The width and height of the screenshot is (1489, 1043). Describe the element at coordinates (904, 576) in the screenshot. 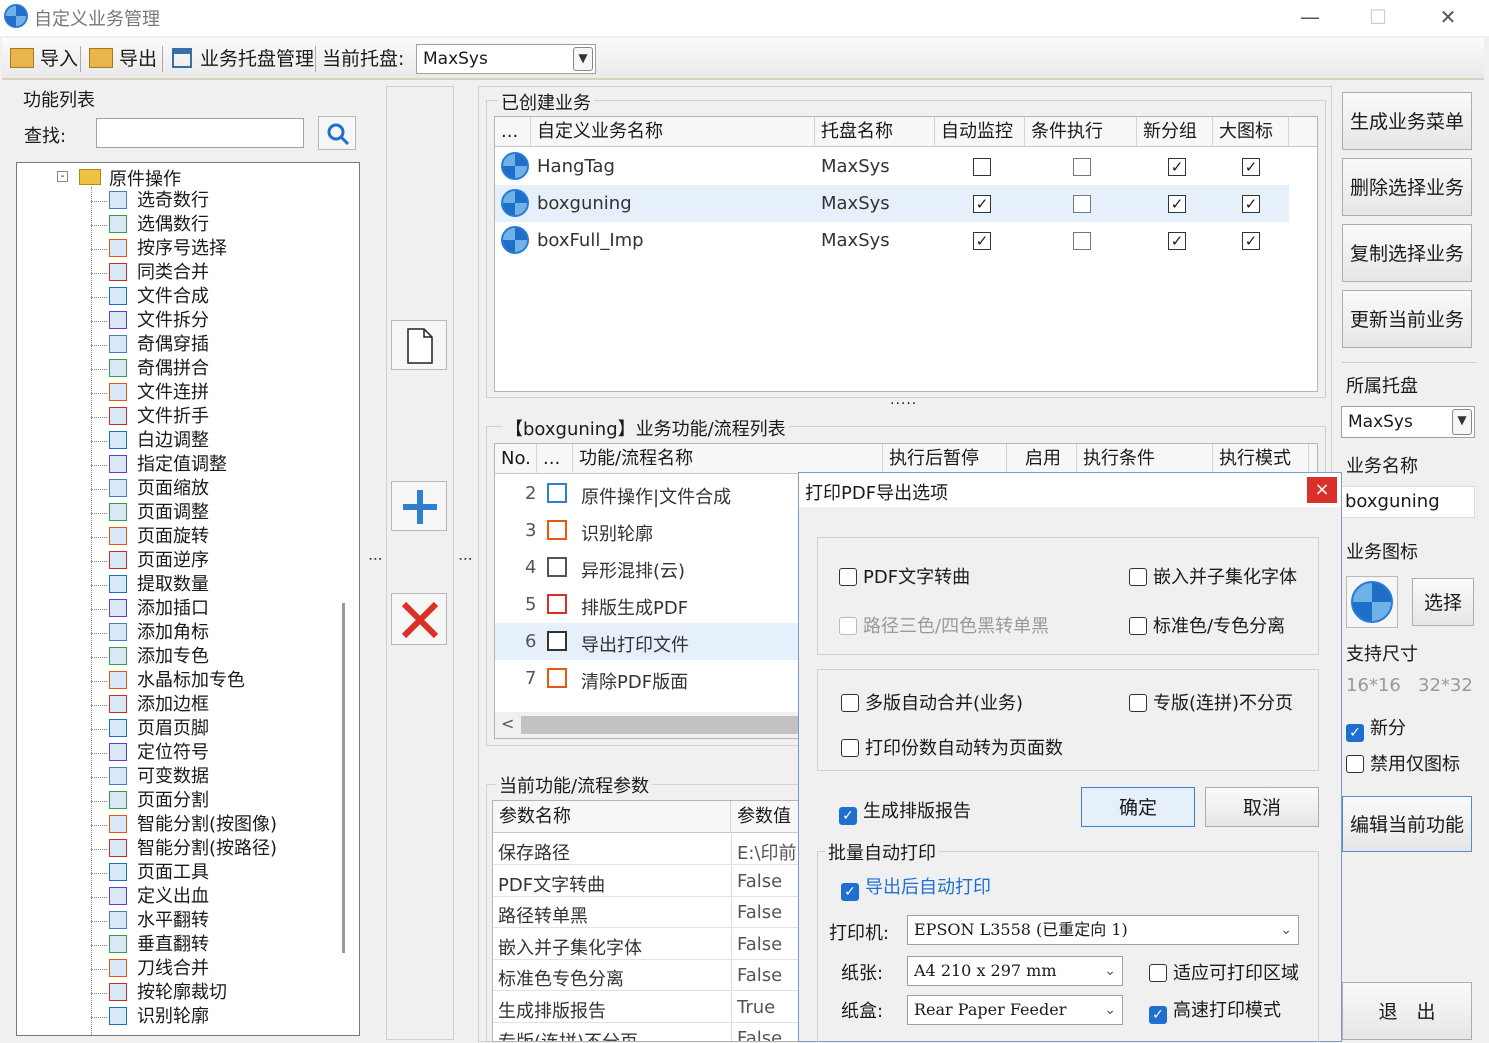

I see `text-curve-checkbox: PDF文字转曲` at that location.